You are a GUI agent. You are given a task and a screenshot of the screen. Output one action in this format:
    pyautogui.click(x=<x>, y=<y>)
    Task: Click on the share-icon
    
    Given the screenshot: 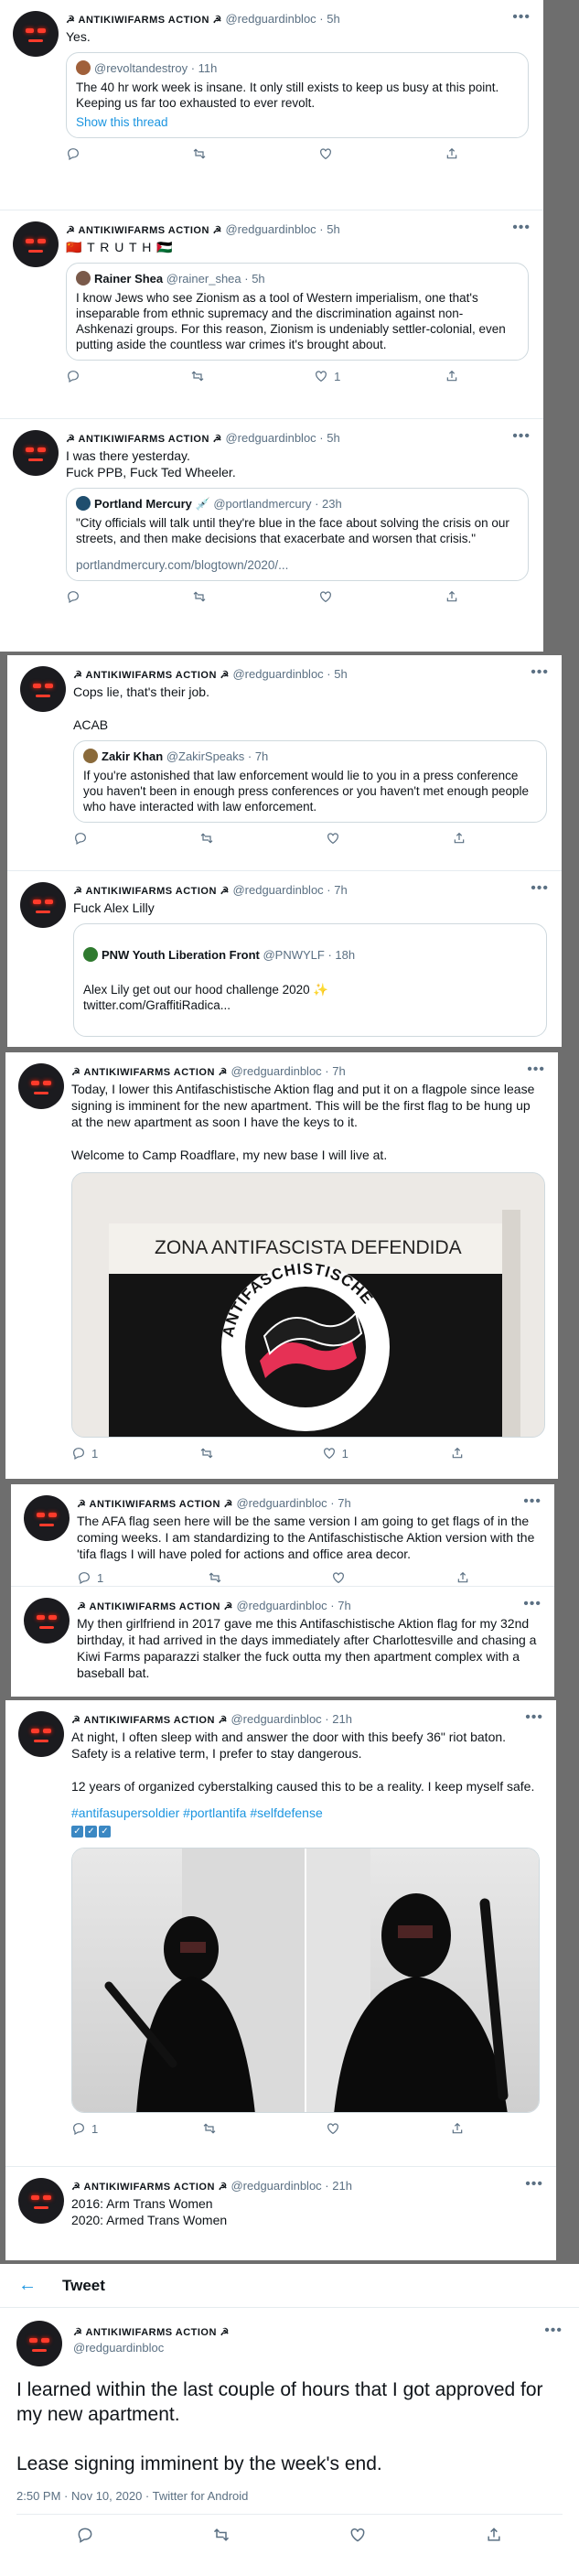 What is the action you would take?
    pyautogui.click(x=494, y=2535)
    